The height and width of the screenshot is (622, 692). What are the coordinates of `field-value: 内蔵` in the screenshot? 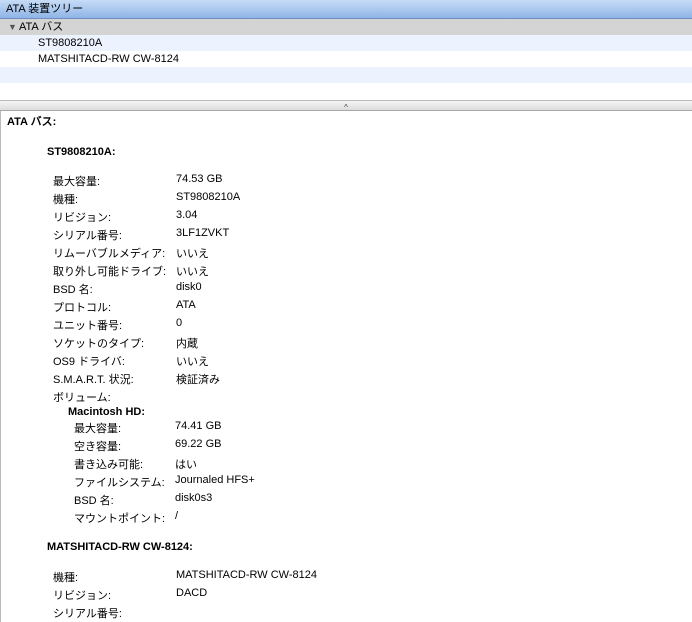 It's located at (187, 344).